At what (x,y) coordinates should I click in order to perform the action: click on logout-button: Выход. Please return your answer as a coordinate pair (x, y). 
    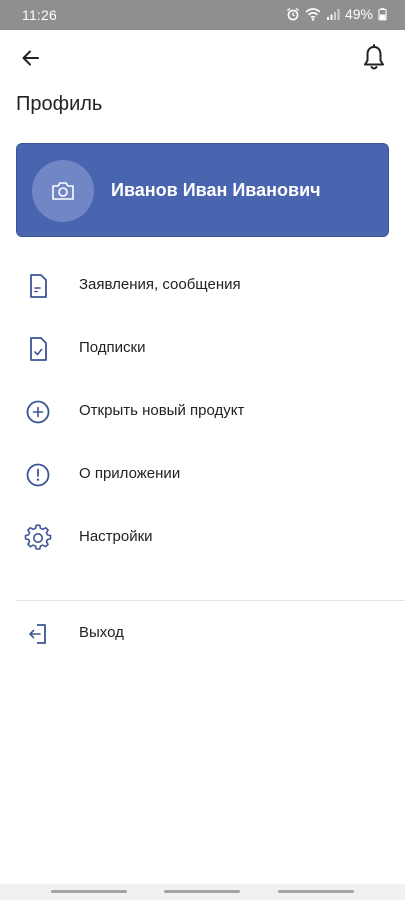
    Looking at the image, I should click on (202, 632).